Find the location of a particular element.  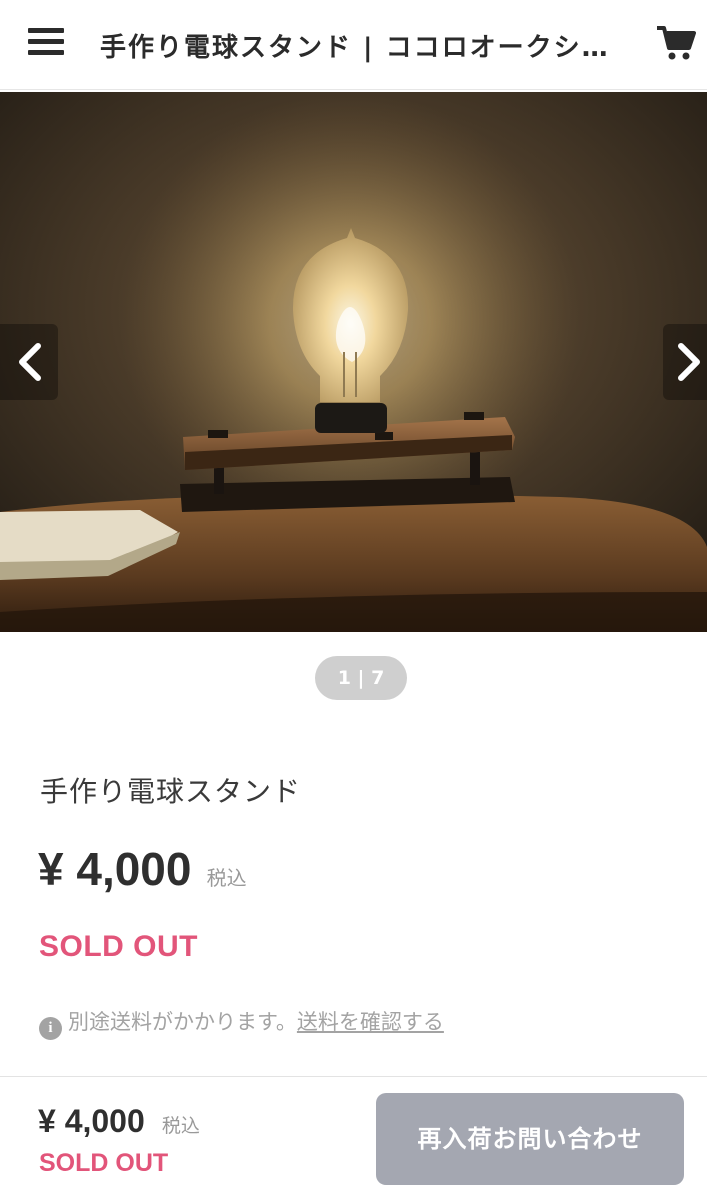

shipping-note: i 別途送料がかかります。送料を確認する is located at coordinates (241, 1023).